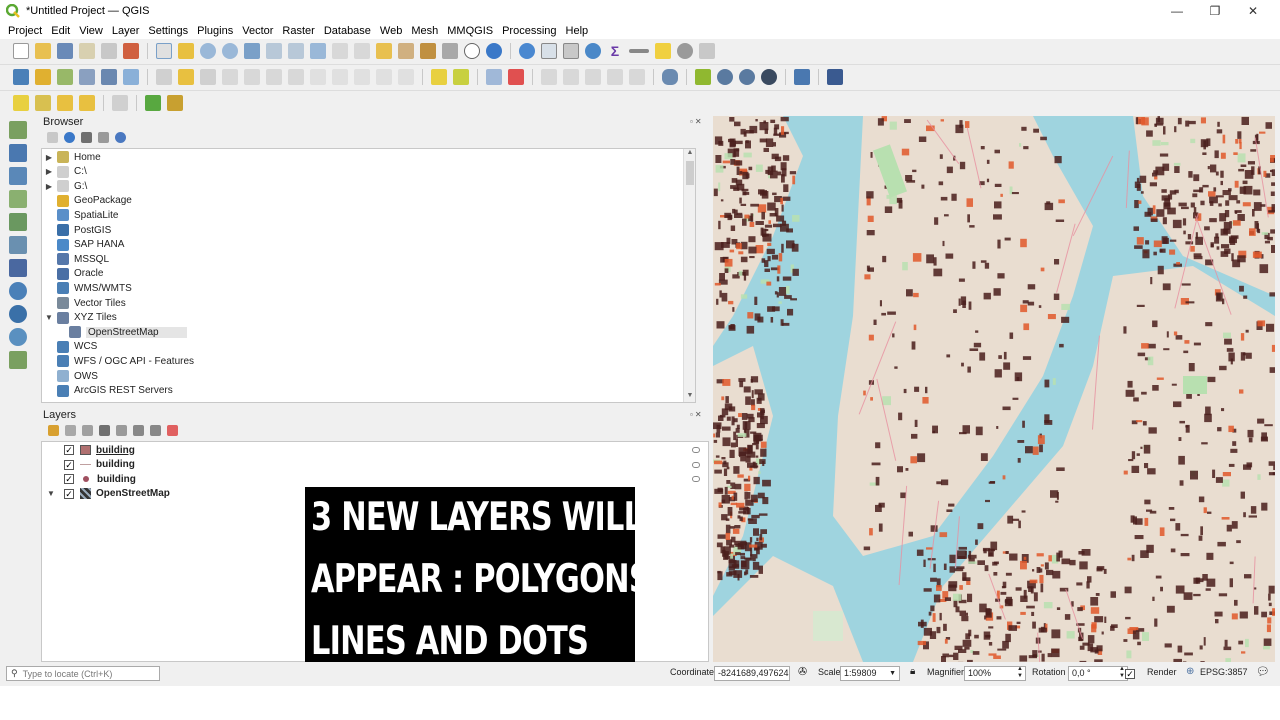 The image size is (1280, 720). What do you see at coordinates (516, 77) in the screenshot?
I see `highlight-label-icon` at bounding box center [516, 77].